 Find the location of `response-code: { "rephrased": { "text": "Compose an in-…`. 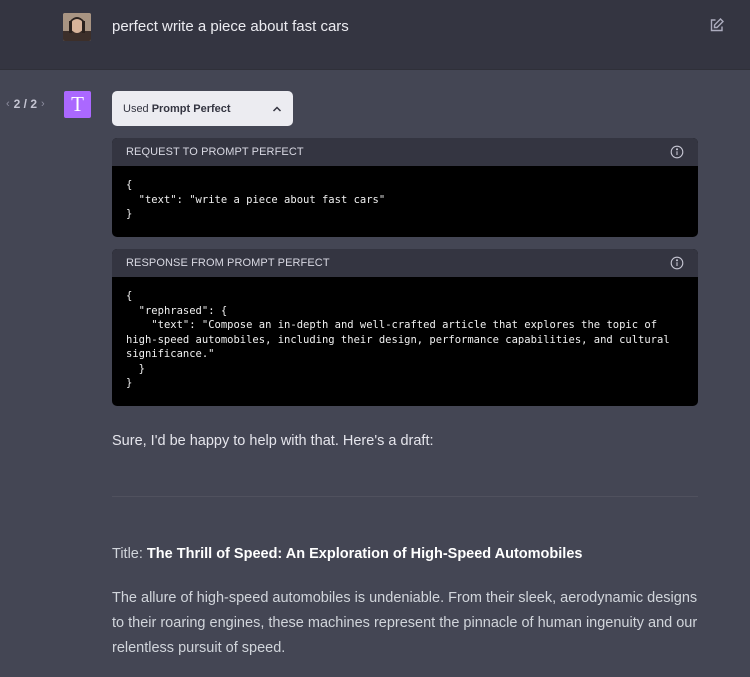

response-code: { "rephrased": { "text": "Compose an in-… is located at coordinates (398, 339).